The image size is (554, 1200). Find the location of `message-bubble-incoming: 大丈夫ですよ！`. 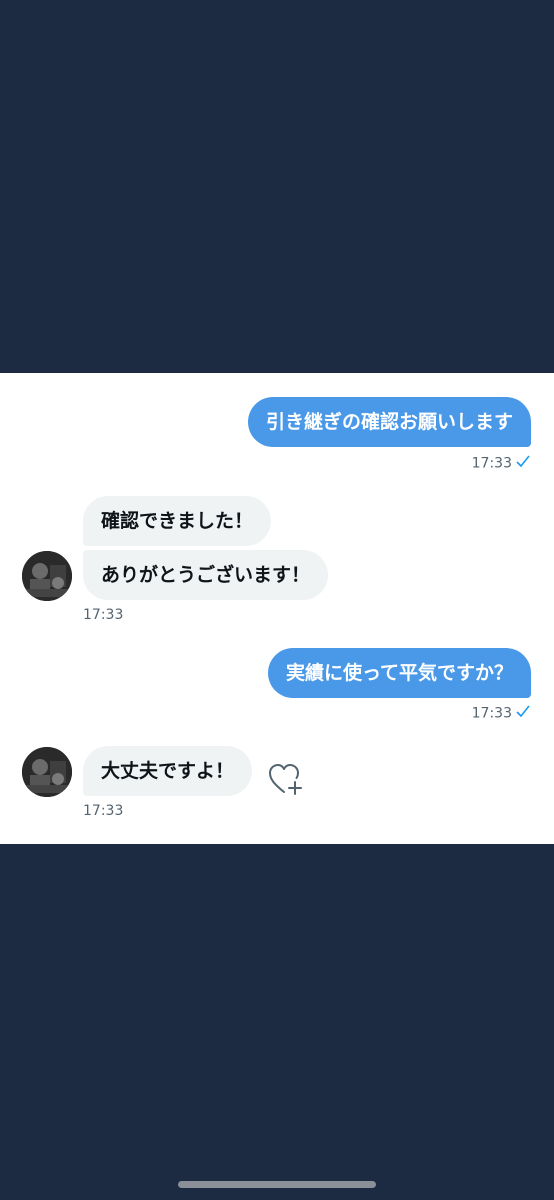

message-bubble-incoming: 大丈夫ですよ！ is located at coordinates (168, 771).